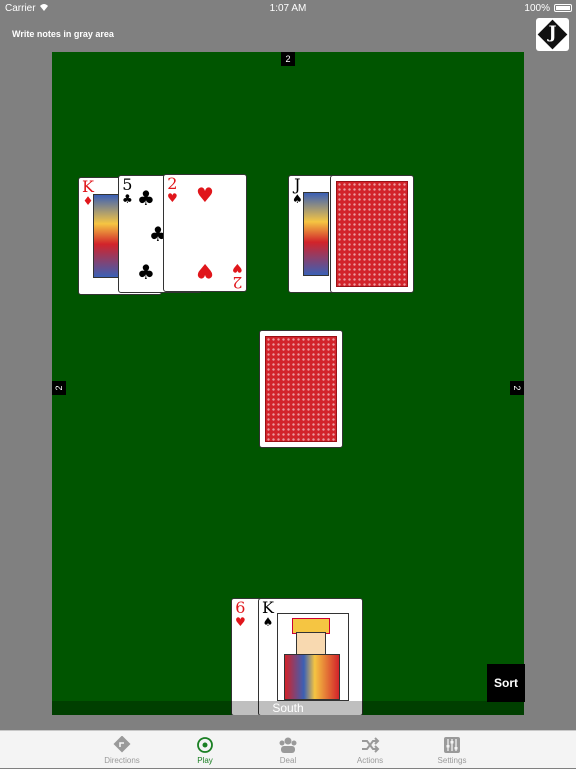  I want to click on east-card-count: 2, so click(517, 388).